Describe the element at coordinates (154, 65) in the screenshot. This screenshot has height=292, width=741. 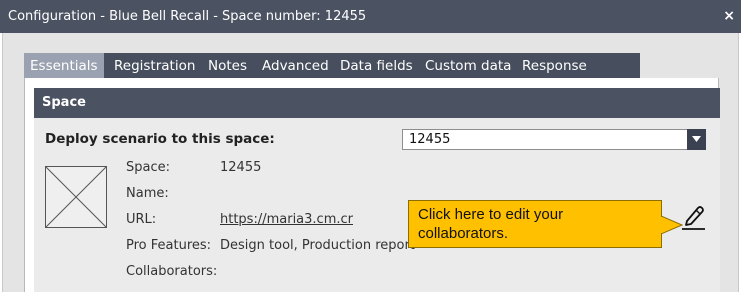
I see `tab-registration: Registration` at that location.